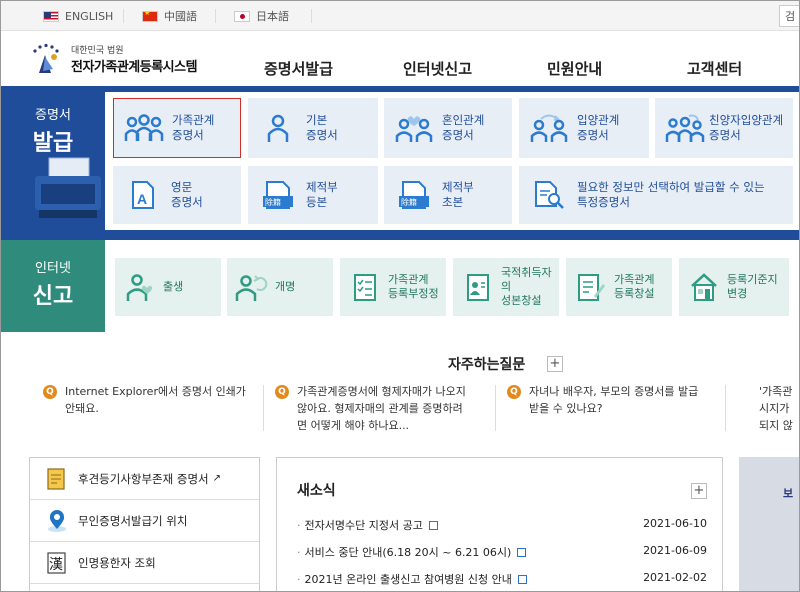 The image size is (800, 592). Describe the element at coordinates (313, 195) in the screenshot. I see `removed-register-copy-card: 除籍 제적부 등본` at that location.